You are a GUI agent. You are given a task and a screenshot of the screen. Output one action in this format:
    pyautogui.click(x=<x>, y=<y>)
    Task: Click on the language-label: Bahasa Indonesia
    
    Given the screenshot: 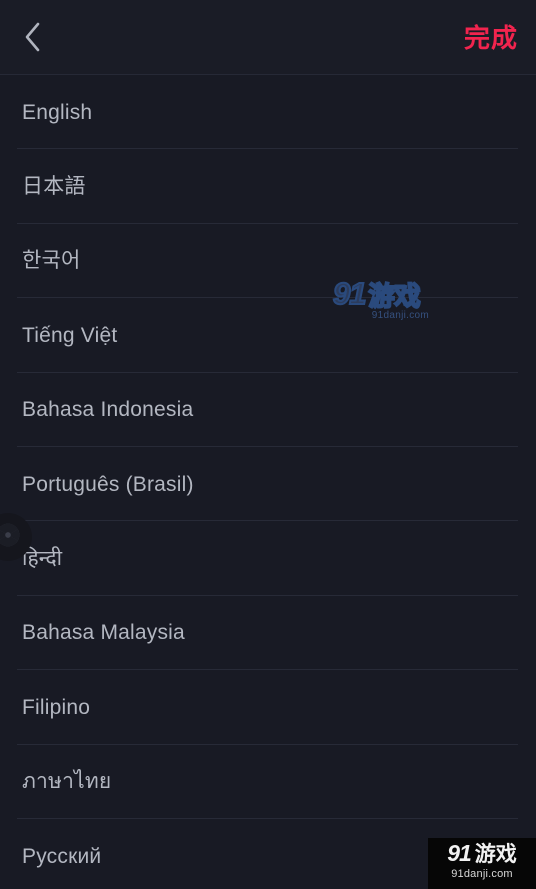 What is the action you would take?
    pyautogui.click(x=108, y=410)
    